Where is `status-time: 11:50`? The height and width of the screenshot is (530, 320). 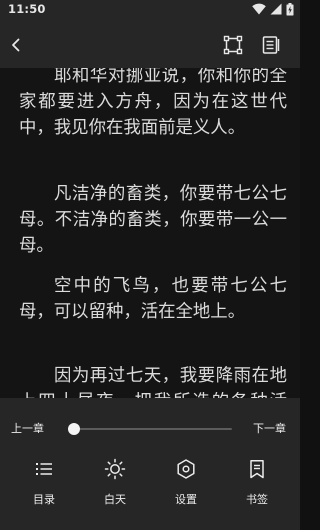
status-time: 11:50 is located at coordinates (27, 9).